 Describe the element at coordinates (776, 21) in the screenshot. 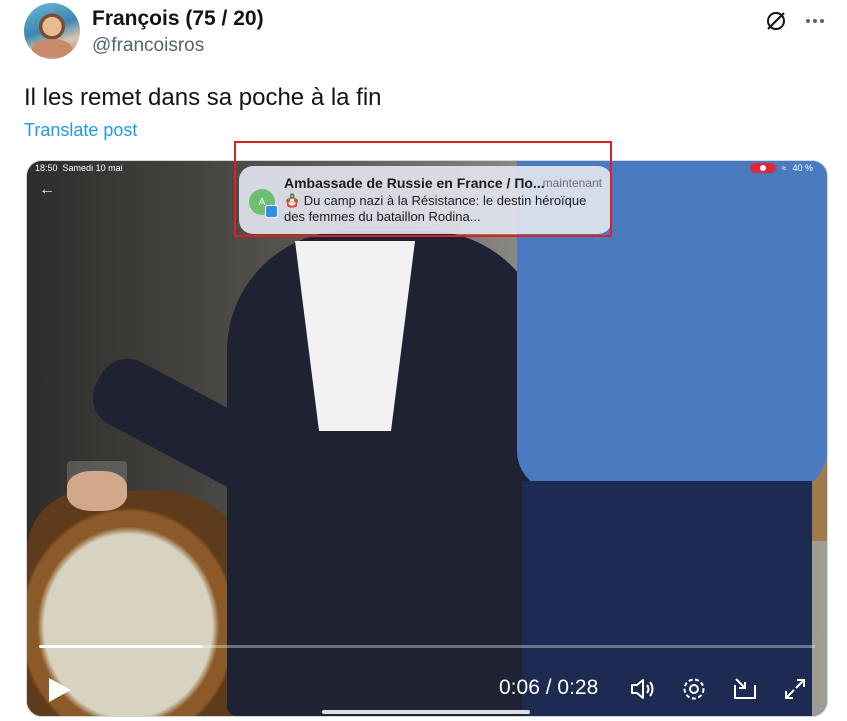

I see `grok-icon` at that location.